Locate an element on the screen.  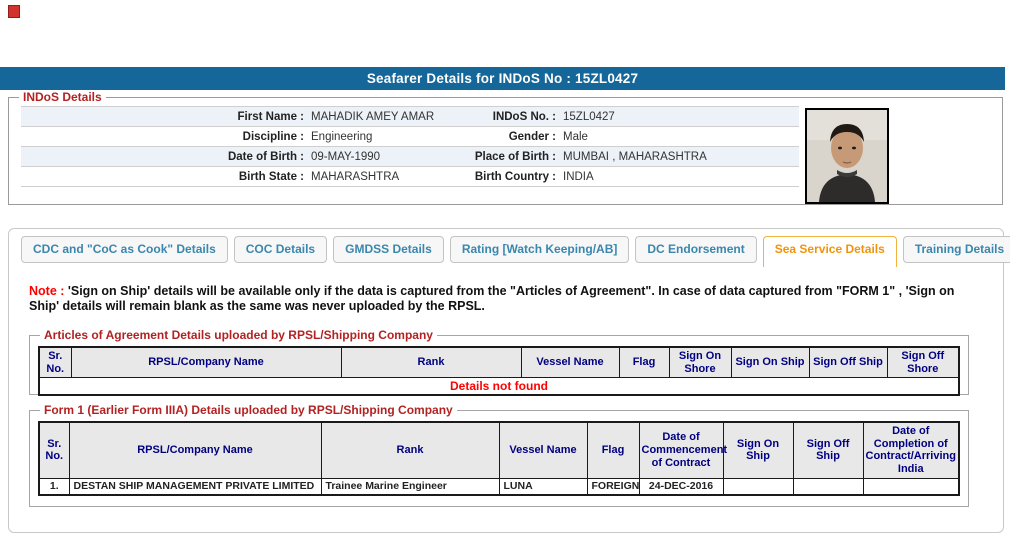
form1-cell-sign-on-ship is located at coordinates (758, 486).